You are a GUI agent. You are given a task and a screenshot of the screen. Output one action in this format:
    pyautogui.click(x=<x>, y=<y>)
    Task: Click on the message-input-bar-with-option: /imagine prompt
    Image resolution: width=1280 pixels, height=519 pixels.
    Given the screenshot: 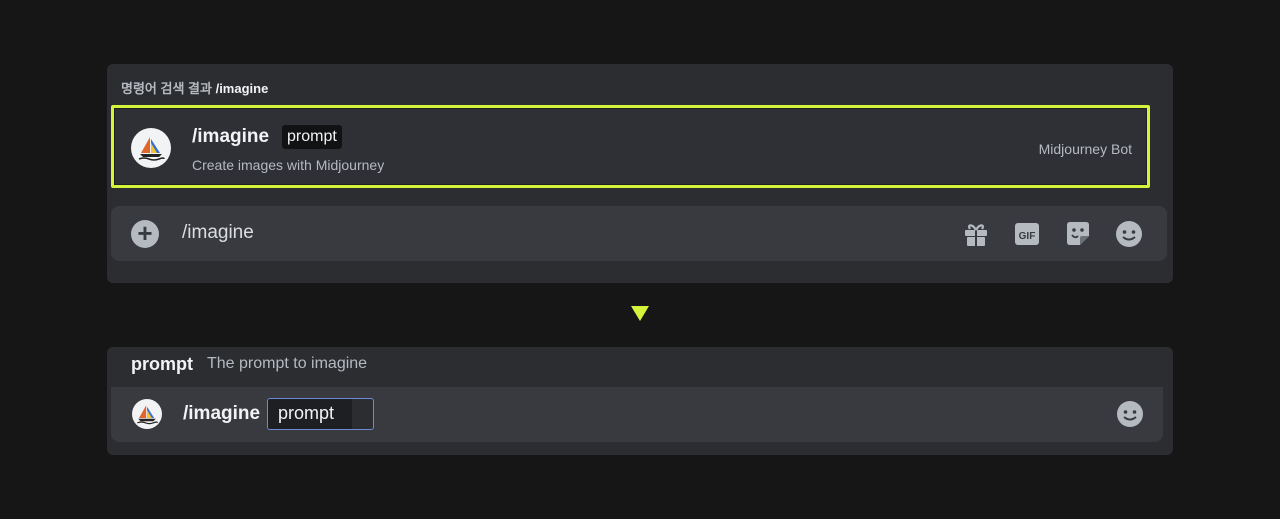 What is the action you would take?
    pyautogui.click(x=637, y=414)
    